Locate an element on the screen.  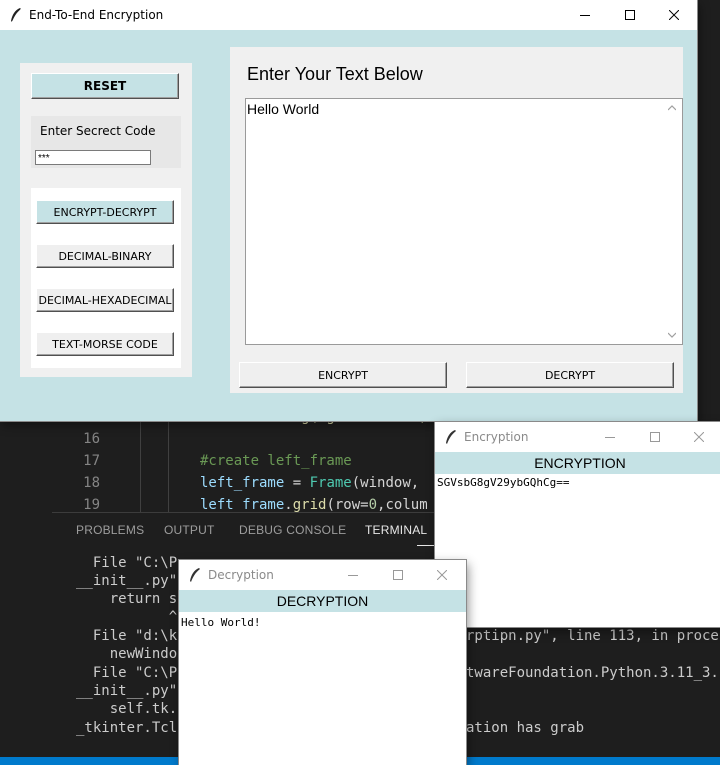
input-heading: Enter Your Text Below is located at coordinates (335, 74).